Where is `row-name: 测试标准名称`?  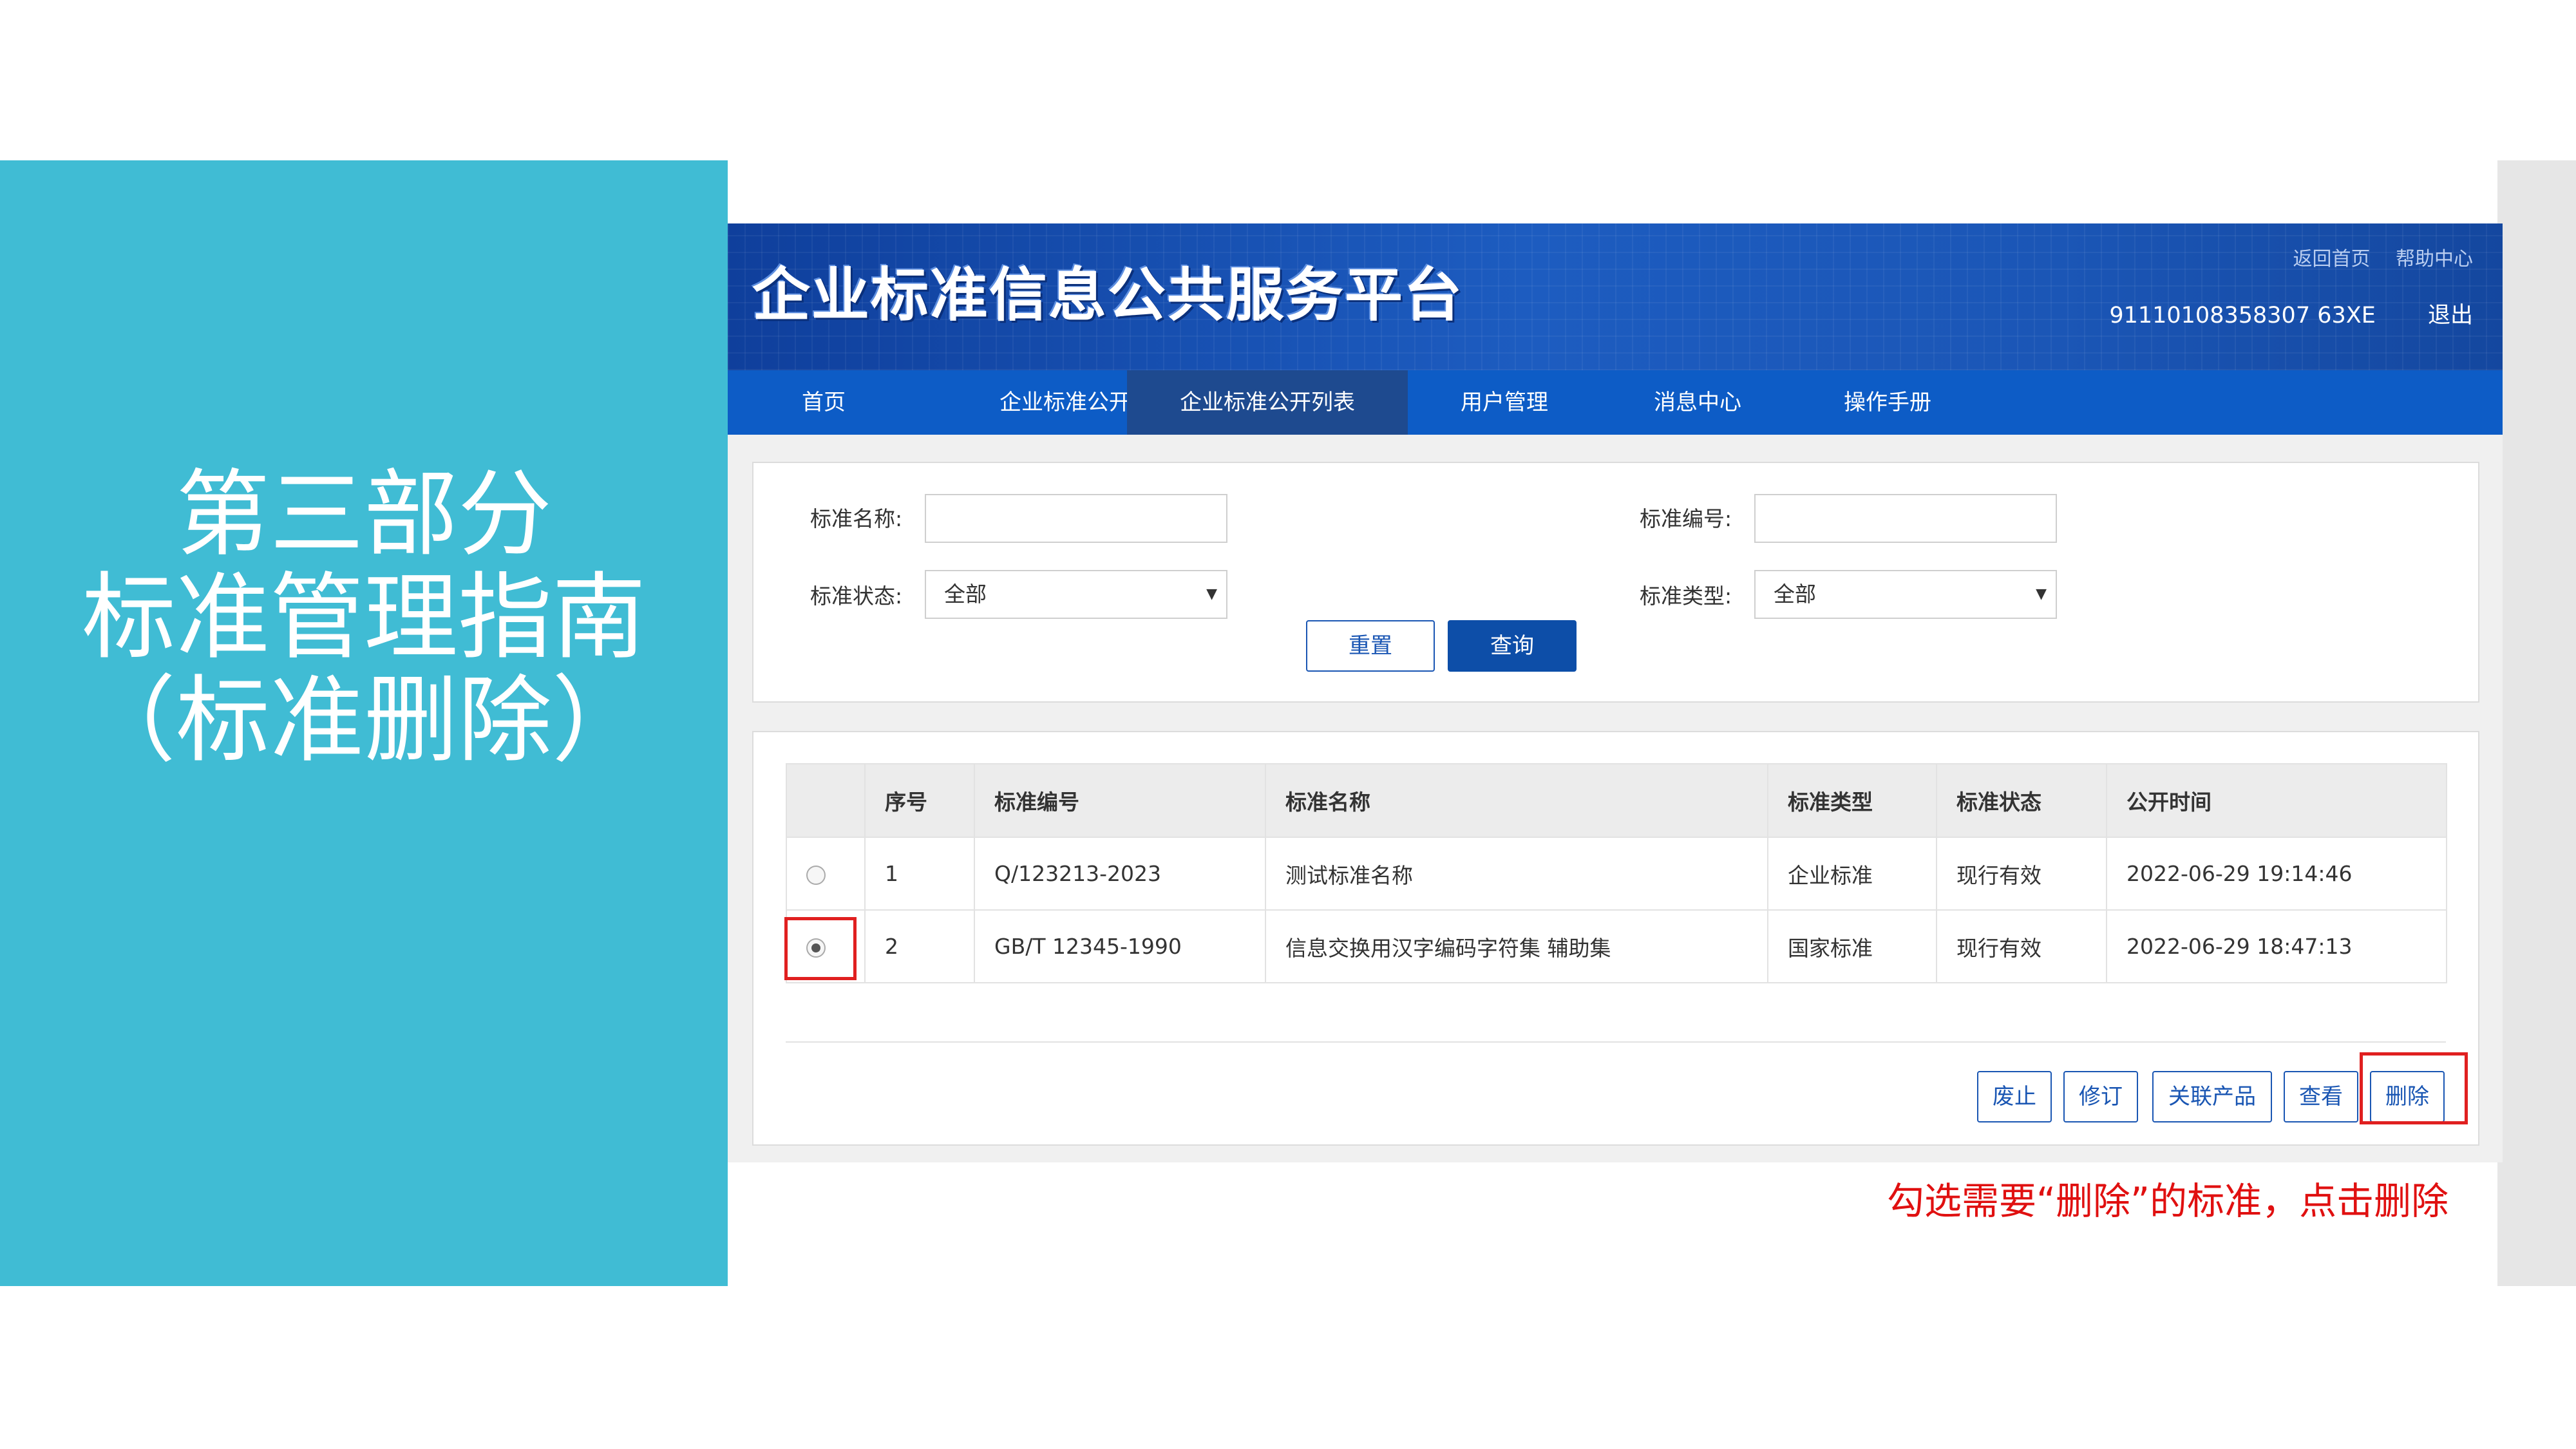
row-name: 测试标准名称 is located at coordinates (1516, 874).